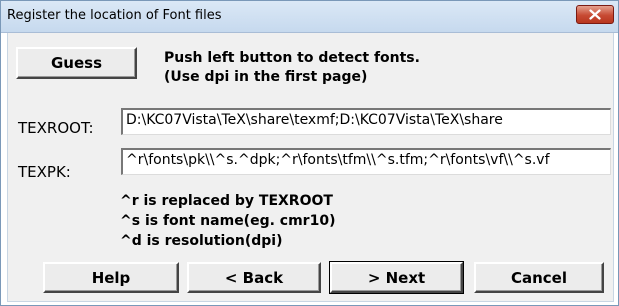 Image resolution: width=619 pixels, height=306 pixels. I want to click on window-title: Register the location of Font files, so click(114, 15).